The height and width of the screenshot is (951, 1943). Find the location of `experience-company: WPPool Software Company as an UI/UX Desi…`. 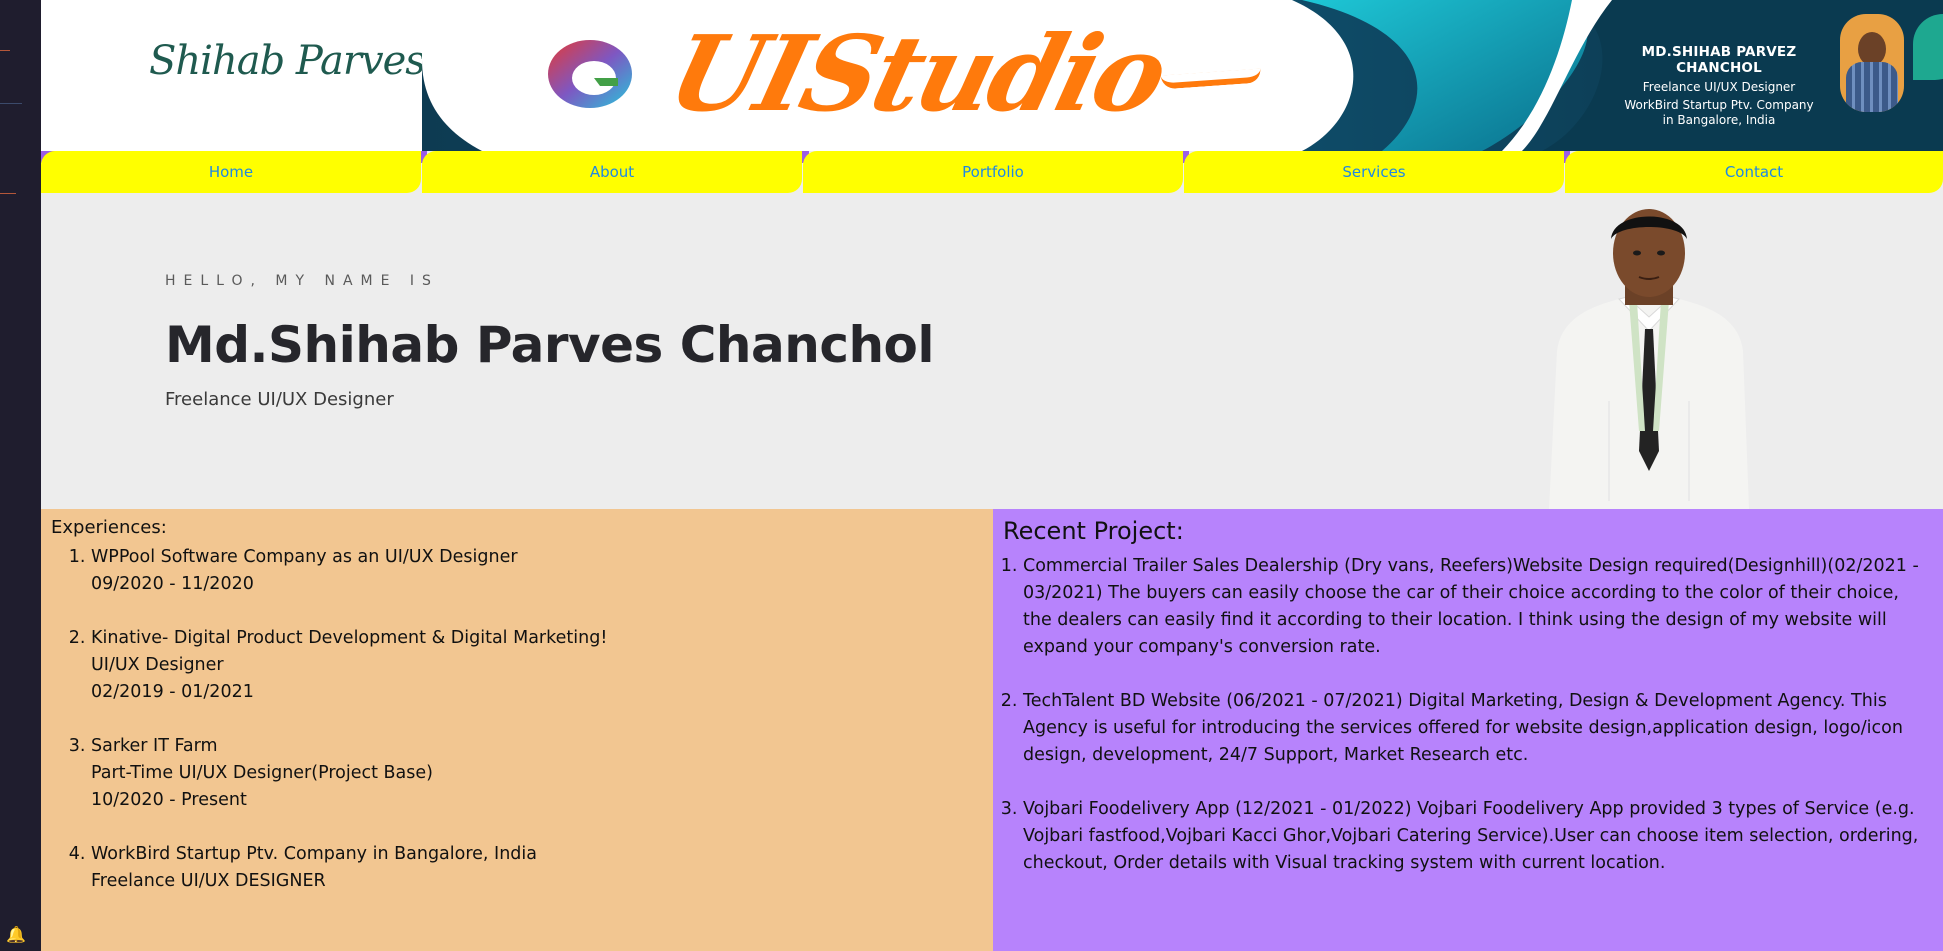

experience-company: WPPool Software Company as an UI/UX Desi… is located at coordinates (304, 557).